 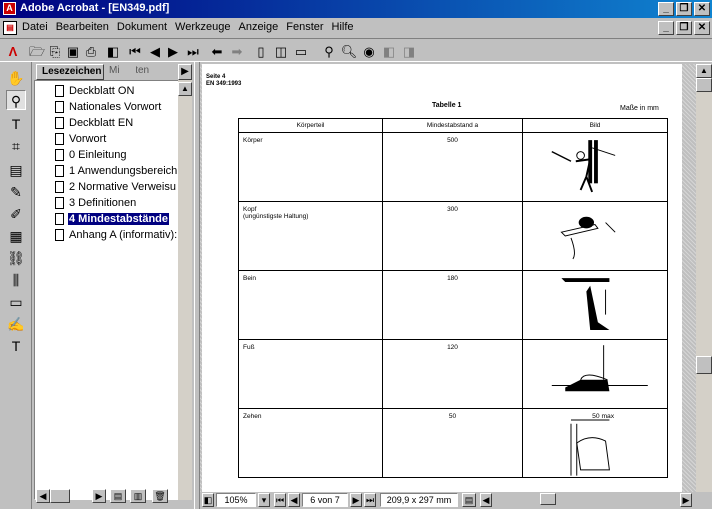 I want to click on bookmark-item: 2 Normative Verweisu, so click(x=116, y=187).